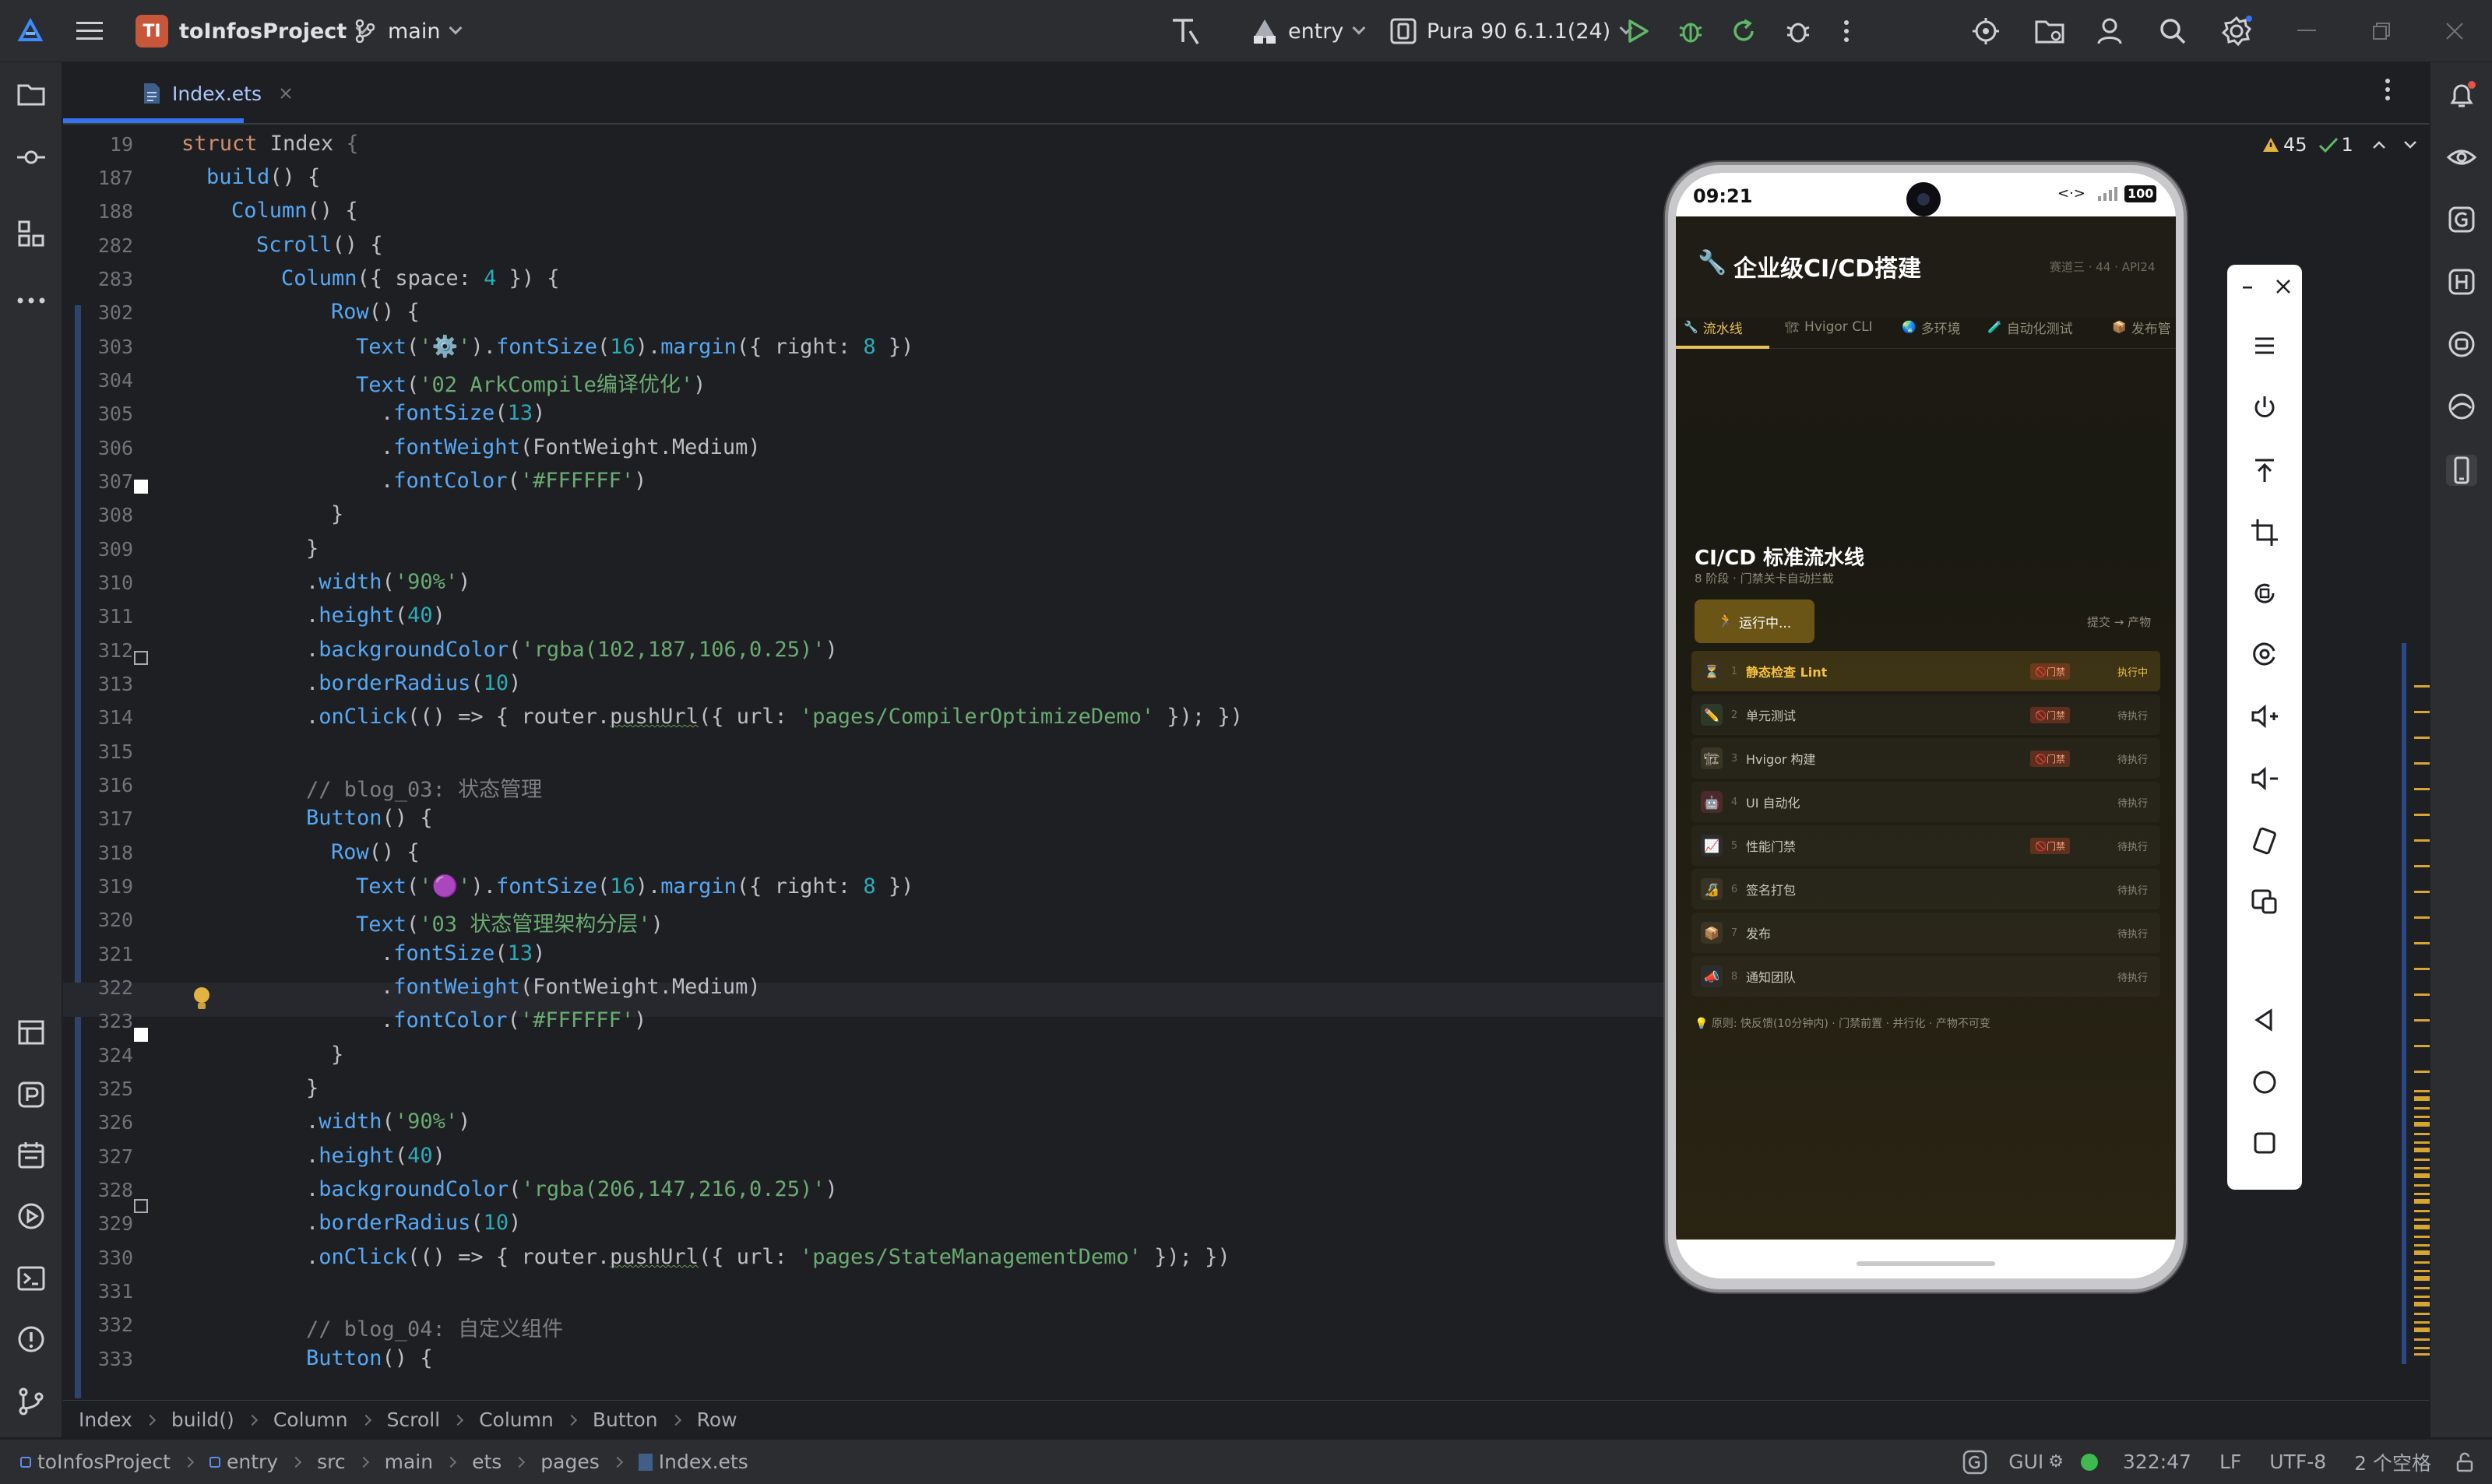 The width and height of the screenshot is (2492, 1484). What do you see at coordinates (2141, 327) in the screenshot?
I see `app-tab: 📦 发布管` at bounding box center [2141, 327].